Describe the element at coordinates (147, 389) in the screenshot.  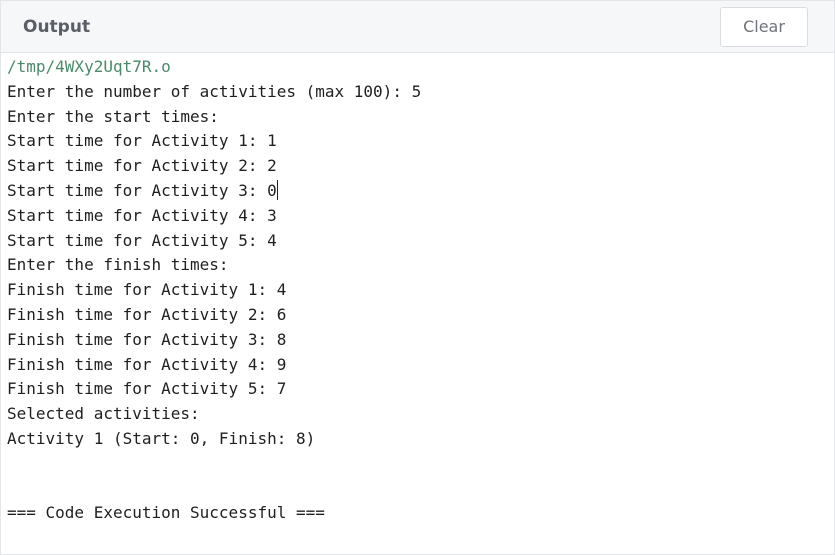
I see `console-line: Finish time for Activity 5: 7` at that location.